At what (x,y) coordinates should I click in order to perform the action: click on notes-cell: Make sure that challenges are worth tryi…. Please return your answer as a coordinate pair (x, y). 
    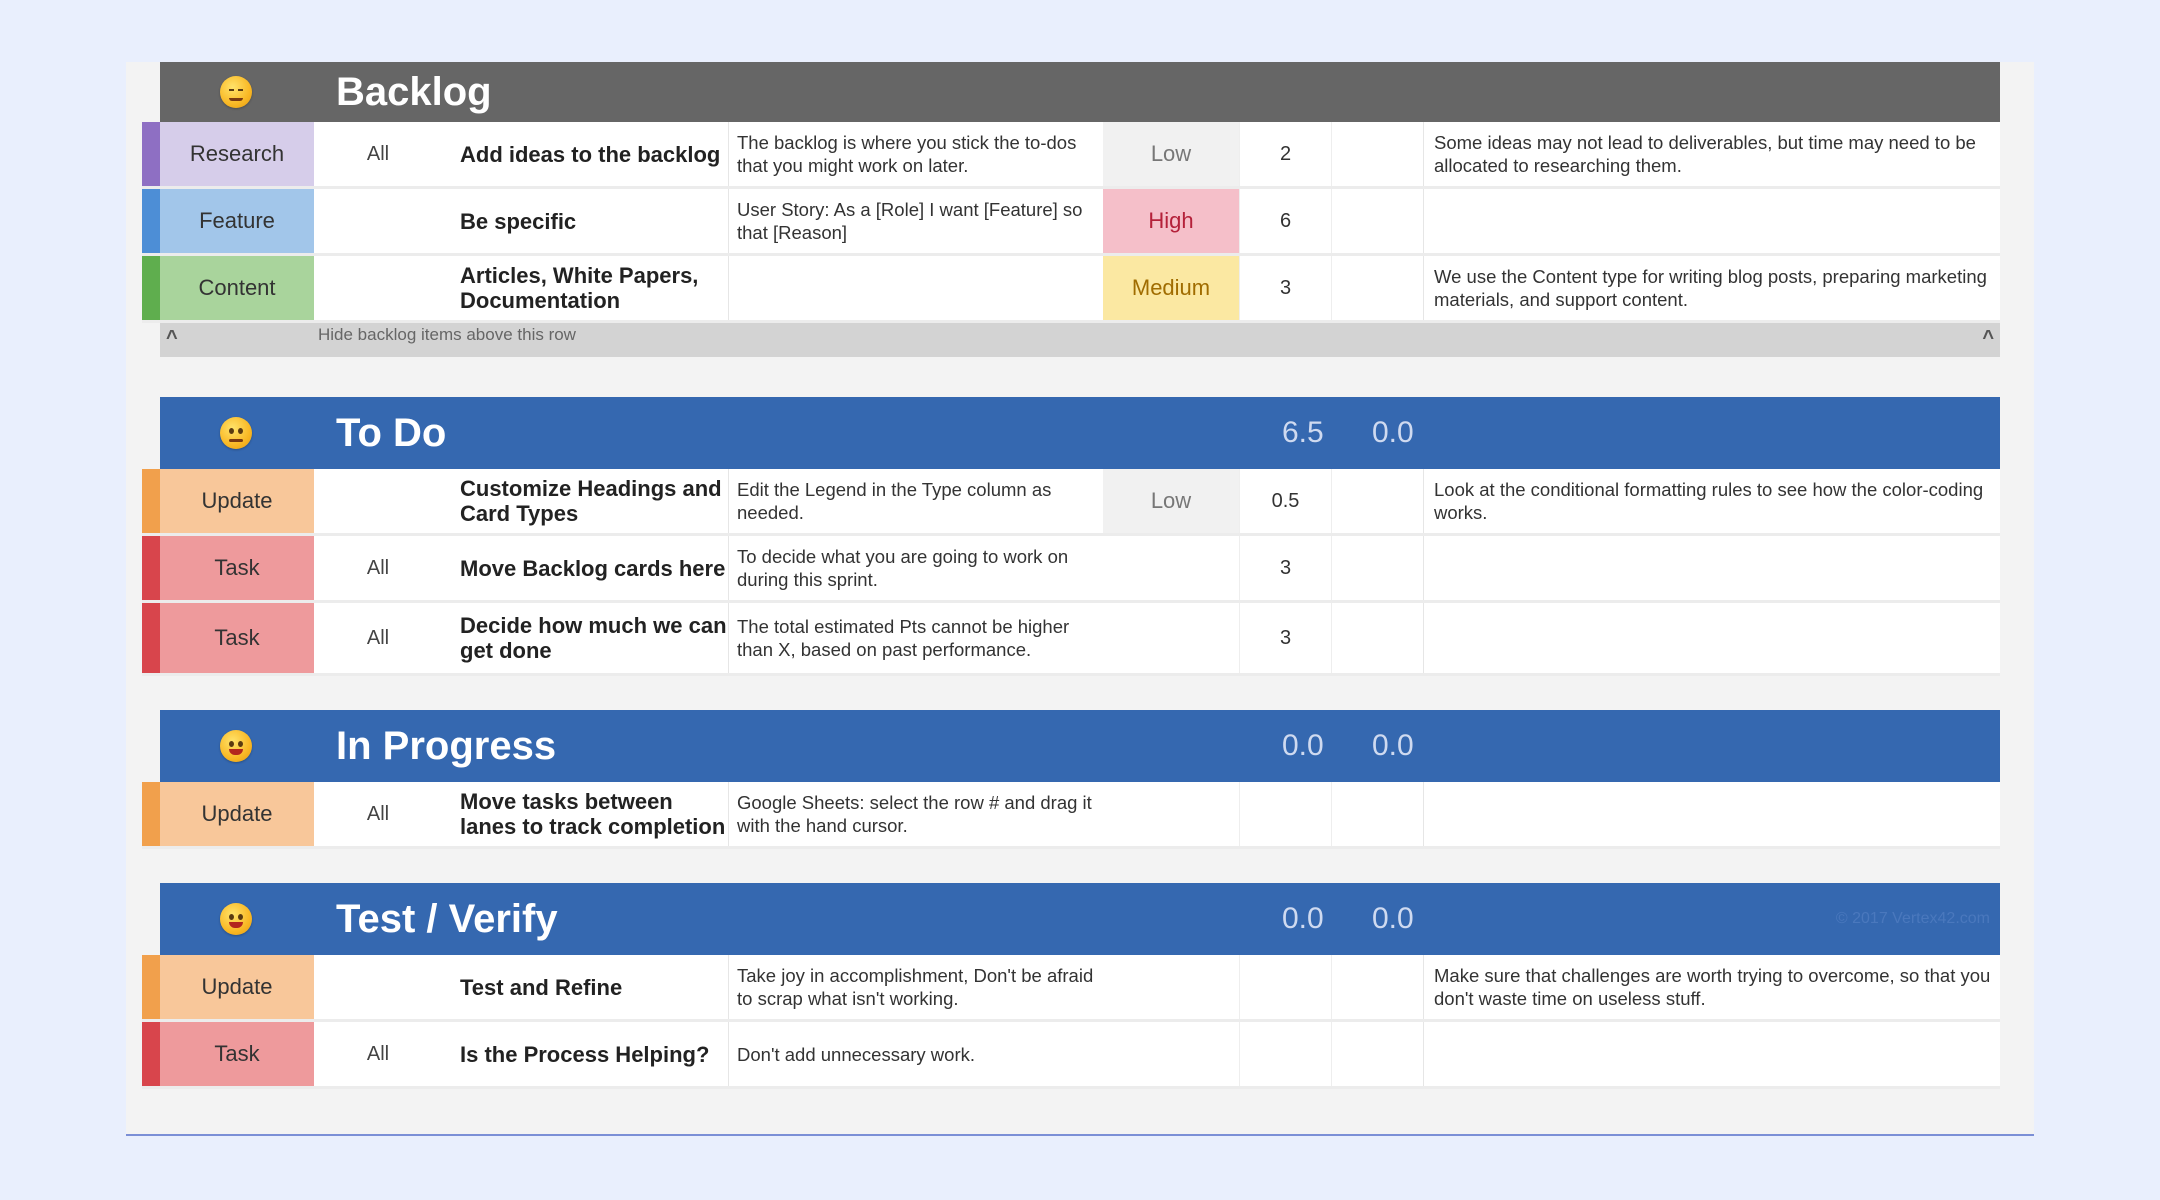
    Looking at the image, I should click on (1711, 987).